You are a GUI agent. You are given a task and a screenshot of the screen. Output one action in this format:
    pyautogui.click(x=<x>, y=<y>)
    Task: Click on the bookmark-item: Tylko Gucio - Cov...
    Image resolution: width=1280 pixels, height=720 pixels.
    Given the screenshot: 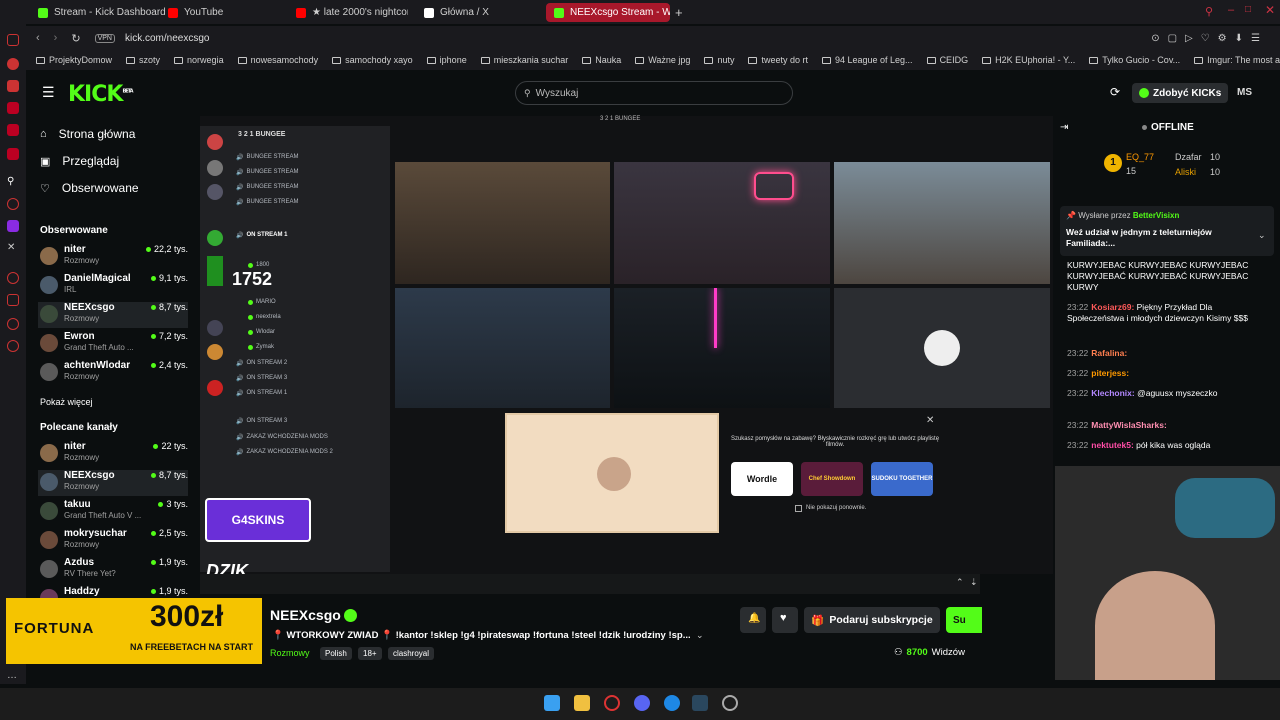 What is the action you would take?
    pyautogui.click(x=1134, y=60)
    